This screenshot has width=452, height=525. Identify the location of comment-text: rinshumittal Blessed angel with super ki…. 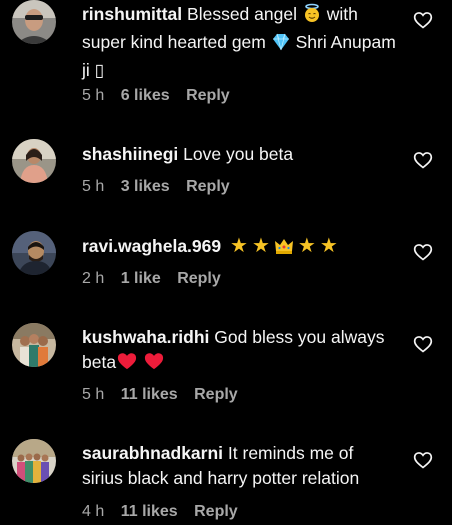
(239, 42).